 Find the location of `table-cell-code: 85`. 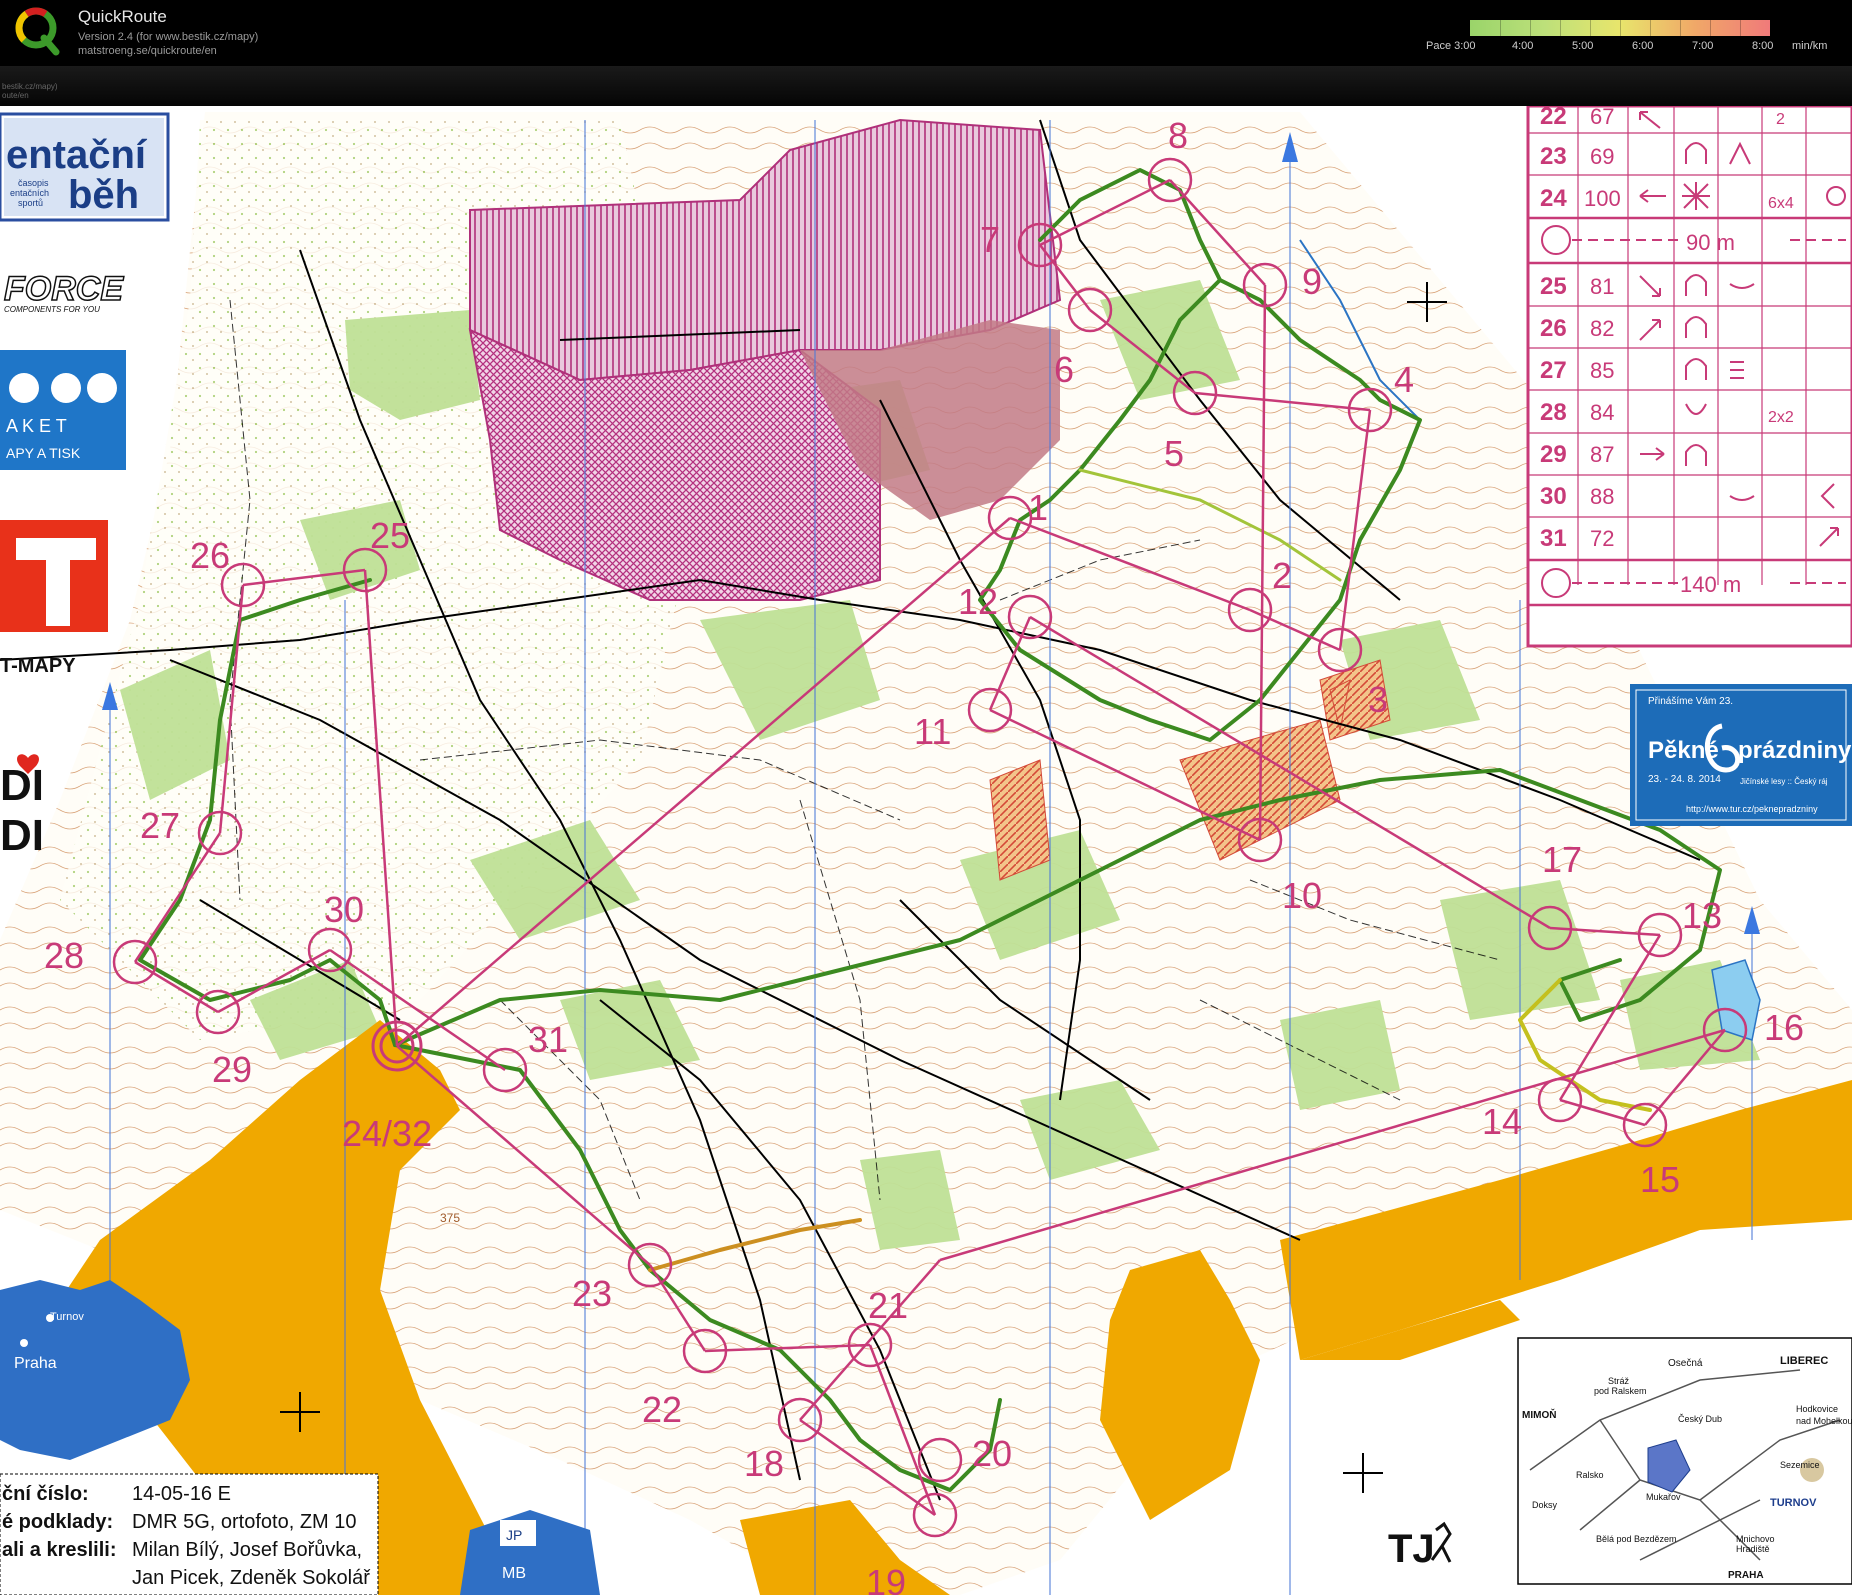

table-cell-code: 85 is located at coordinates (1602, 370).